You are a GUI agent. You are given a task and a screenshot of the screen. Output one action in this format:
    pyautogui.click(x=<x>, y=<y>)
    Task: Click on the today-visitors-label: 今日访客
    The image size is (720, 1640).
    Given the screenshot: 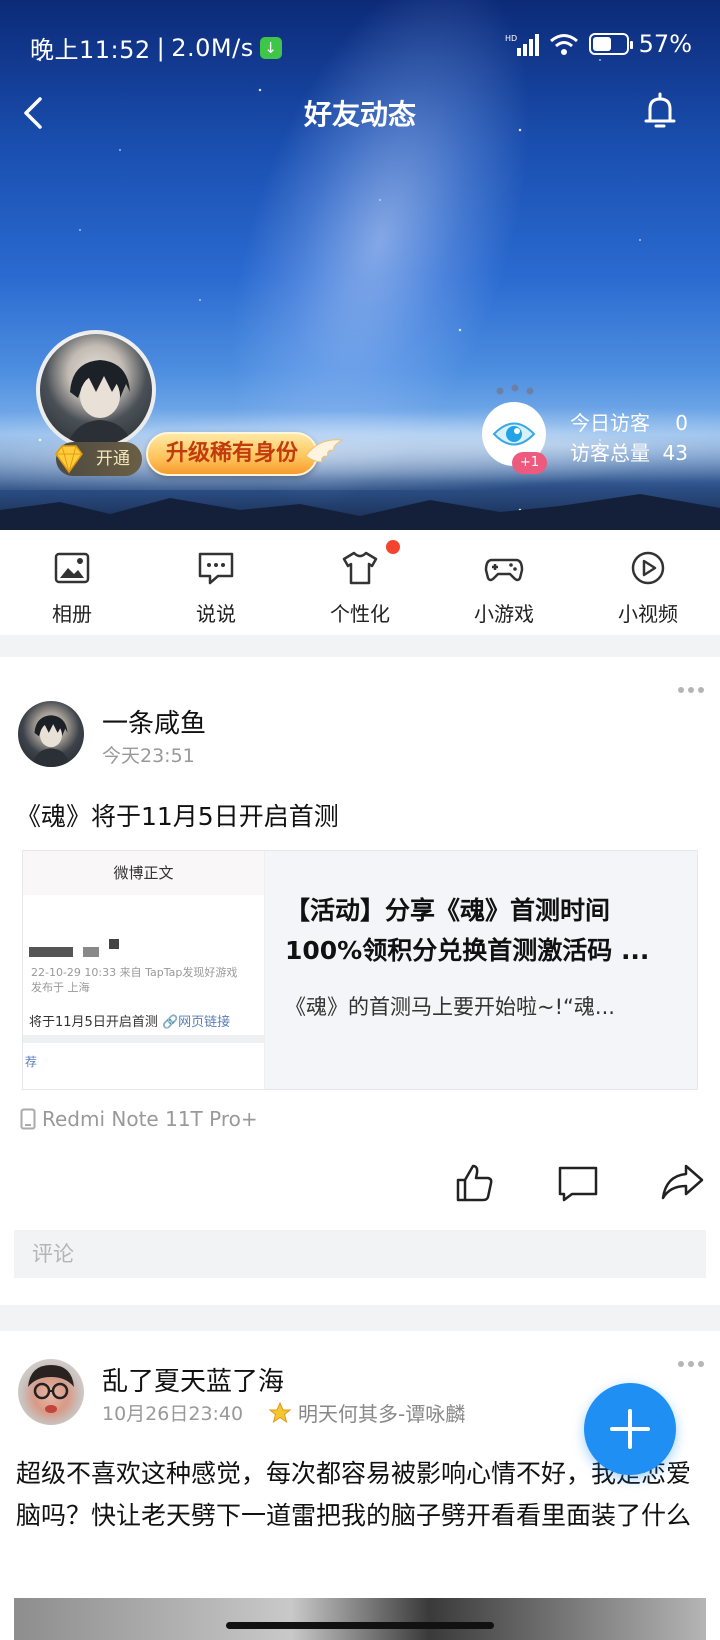 What is the action you would take?
    pyautogui.click(x=610, y=423)
    